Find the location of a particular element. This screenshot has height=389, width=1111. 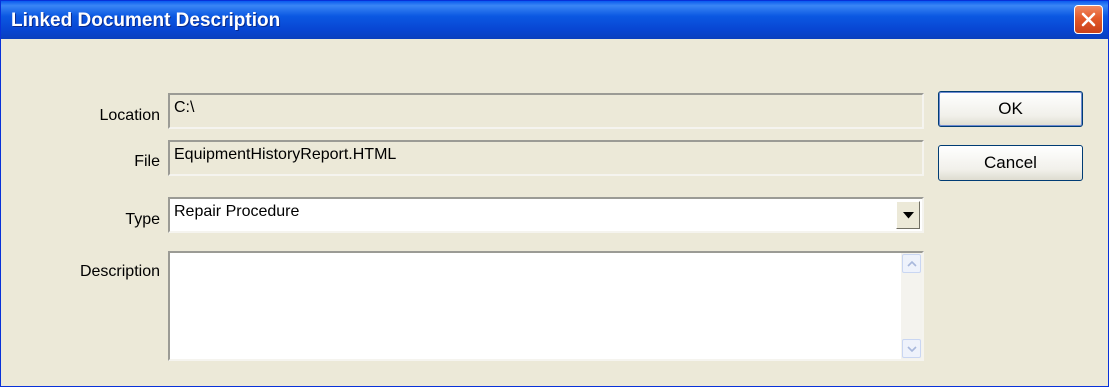

close-icon is located at coordinates (1088, 19).